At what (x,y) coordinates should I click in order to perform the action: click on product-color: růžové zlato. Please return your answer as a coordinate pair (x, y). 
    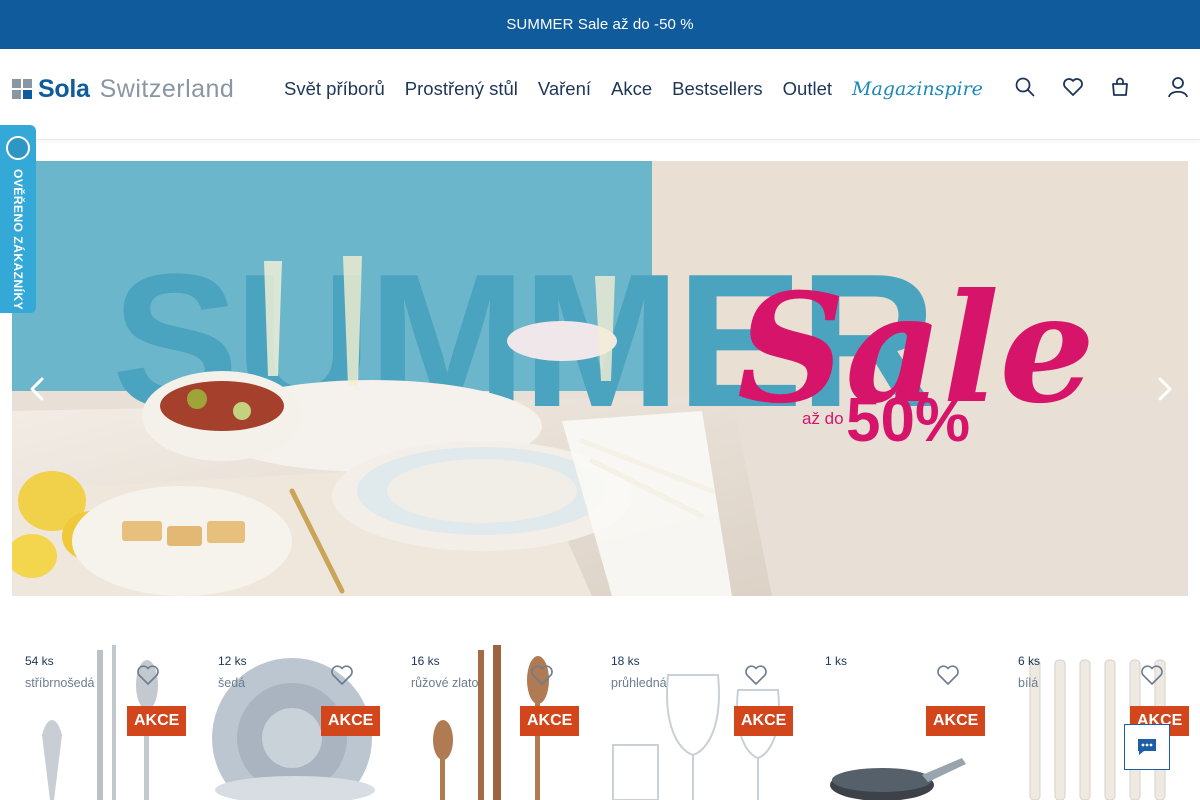
    Looking at the image, I should click on (445, 683).